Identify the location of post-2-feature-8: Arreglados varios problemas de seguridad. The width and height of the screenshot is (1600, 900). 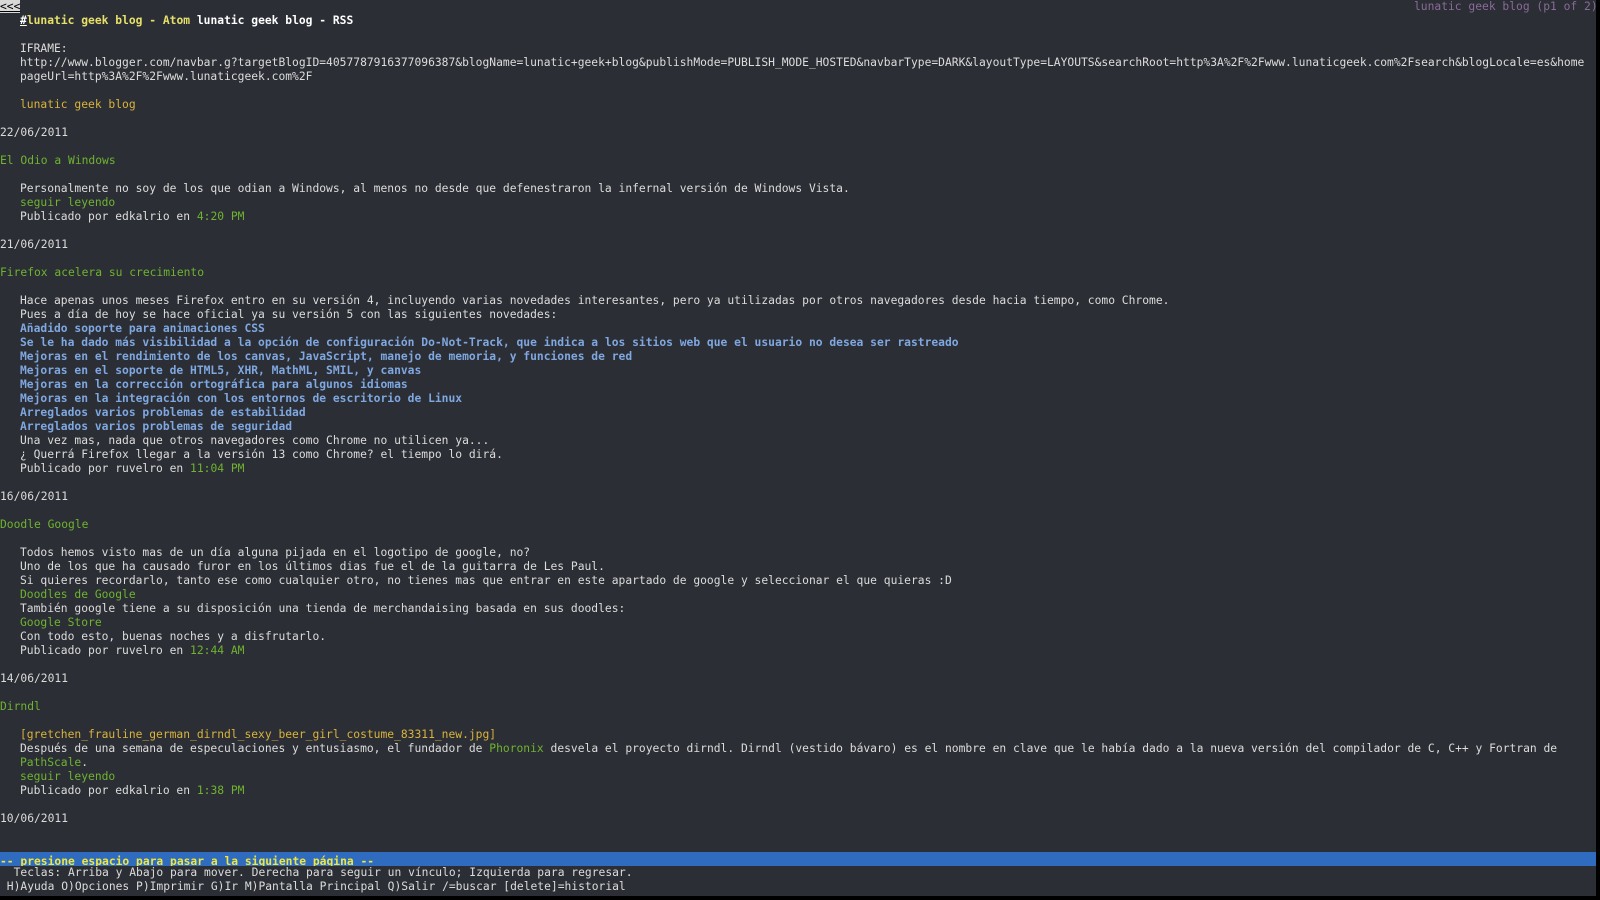
(156, 426).